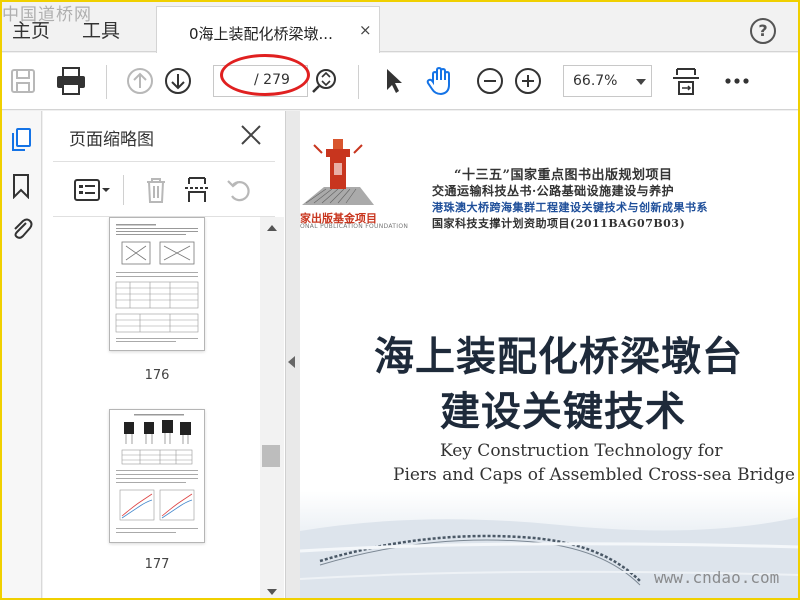  I want to click on scroll-down-arrow, so click(272, 592).